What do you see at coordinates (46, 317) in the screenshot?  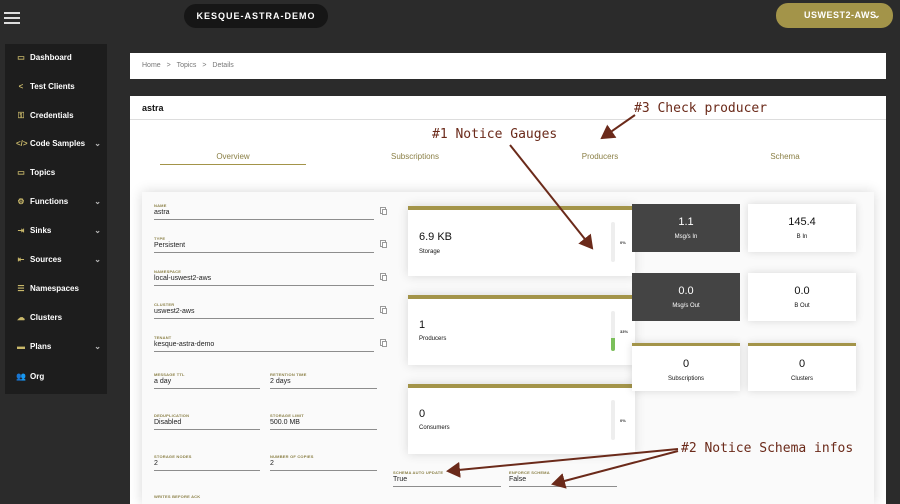 I see `sidebar-item-label: Clusters` at bounding box center [46, 317].